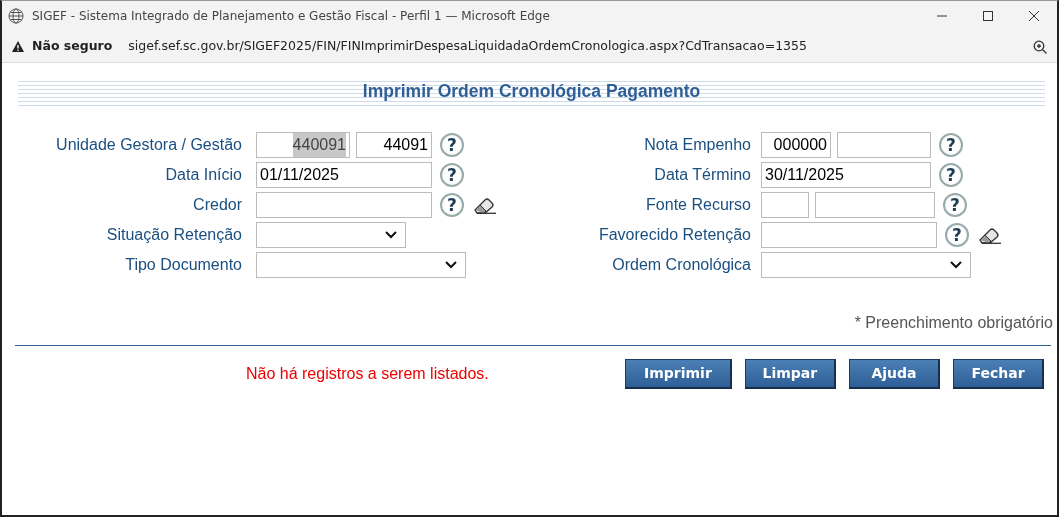  What do you see at coordinates (173, 235) in the screenshot?
I see `field-label: Situação Retenção` at bounding box center [173, 235].